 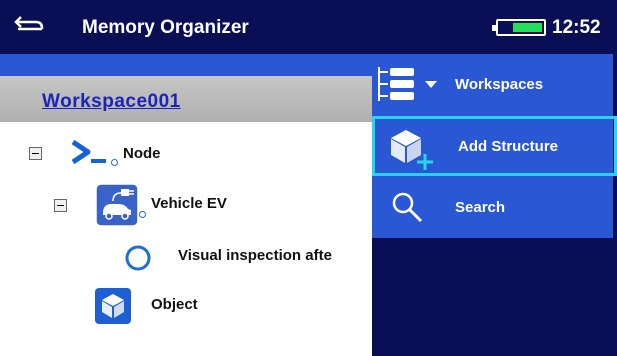 I want to click on menu-item-label: Add Structure, so click(x=508, y=146).